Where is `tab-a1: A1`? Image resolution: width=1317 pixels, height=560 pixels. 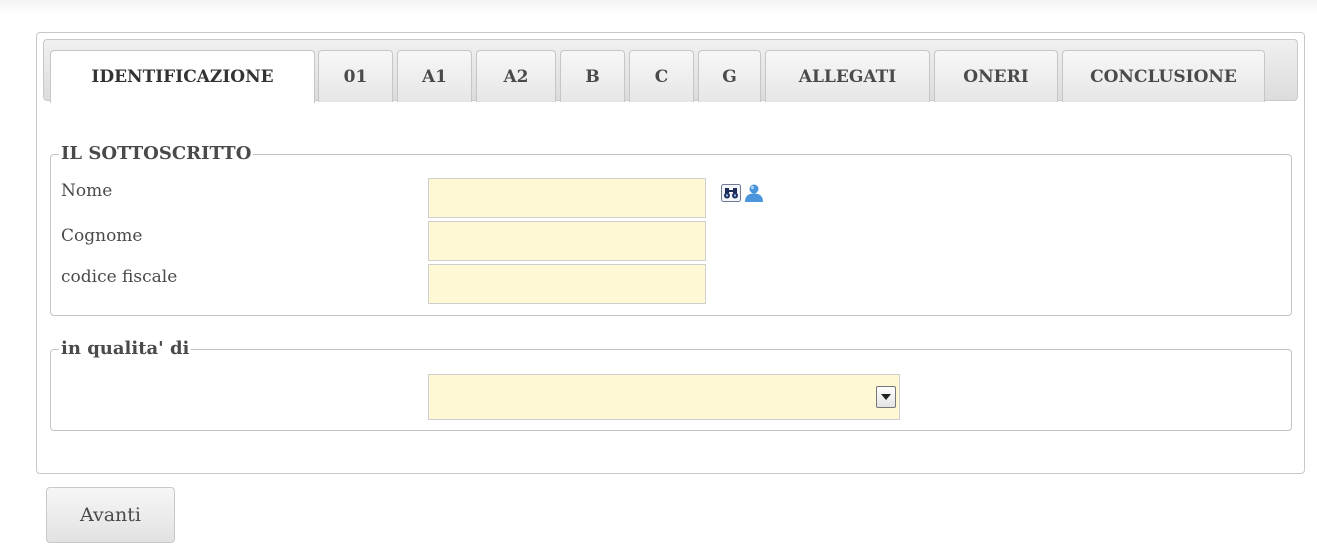 tab-a1: A1 is located at coordinates (434, 76).